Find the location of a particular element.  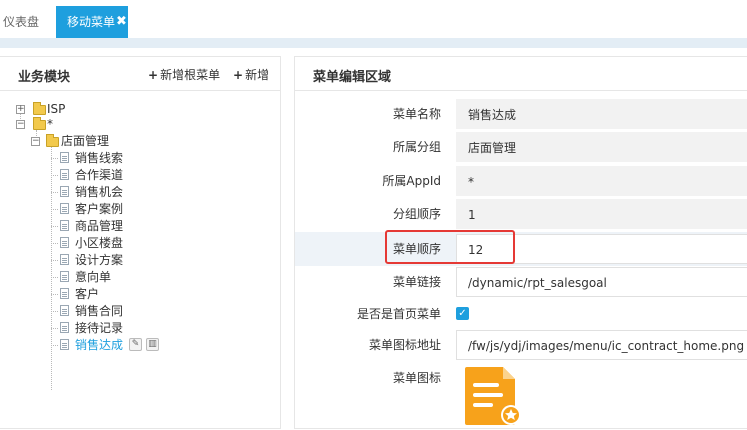

edit-icon: ✎ is located at coordinates (135, 344).